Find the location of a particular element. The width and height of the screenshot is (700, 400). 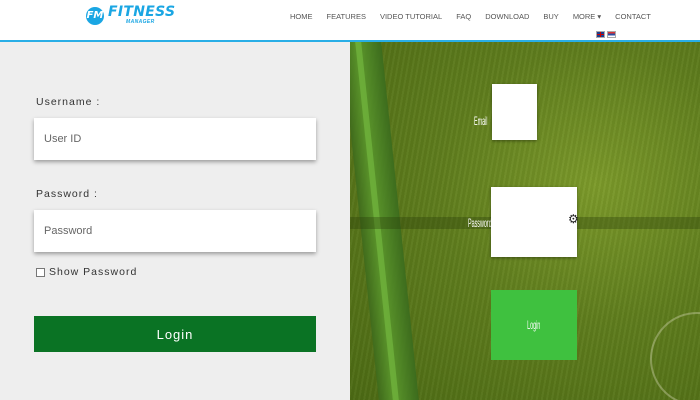

nav-faq: FAQ is located at coordinates (463, 16).